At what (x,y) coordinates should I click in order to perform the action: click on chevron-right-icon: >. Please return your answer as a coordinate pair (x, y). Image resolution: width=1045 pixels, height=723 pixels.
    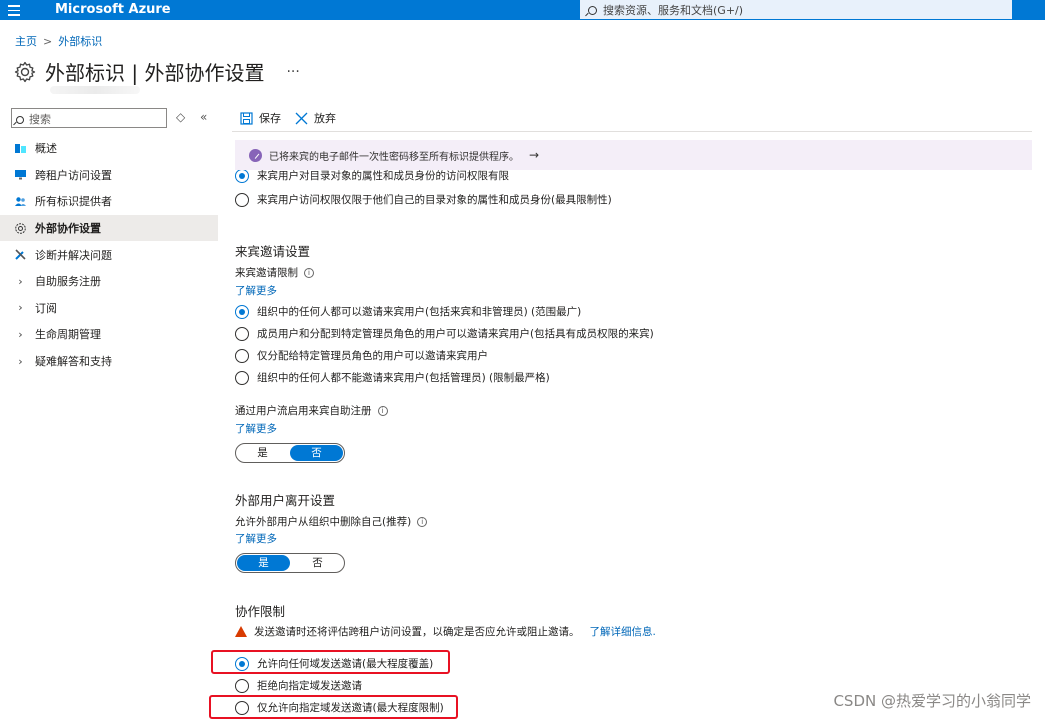
    Looking at the image, I should click on (48, 41).